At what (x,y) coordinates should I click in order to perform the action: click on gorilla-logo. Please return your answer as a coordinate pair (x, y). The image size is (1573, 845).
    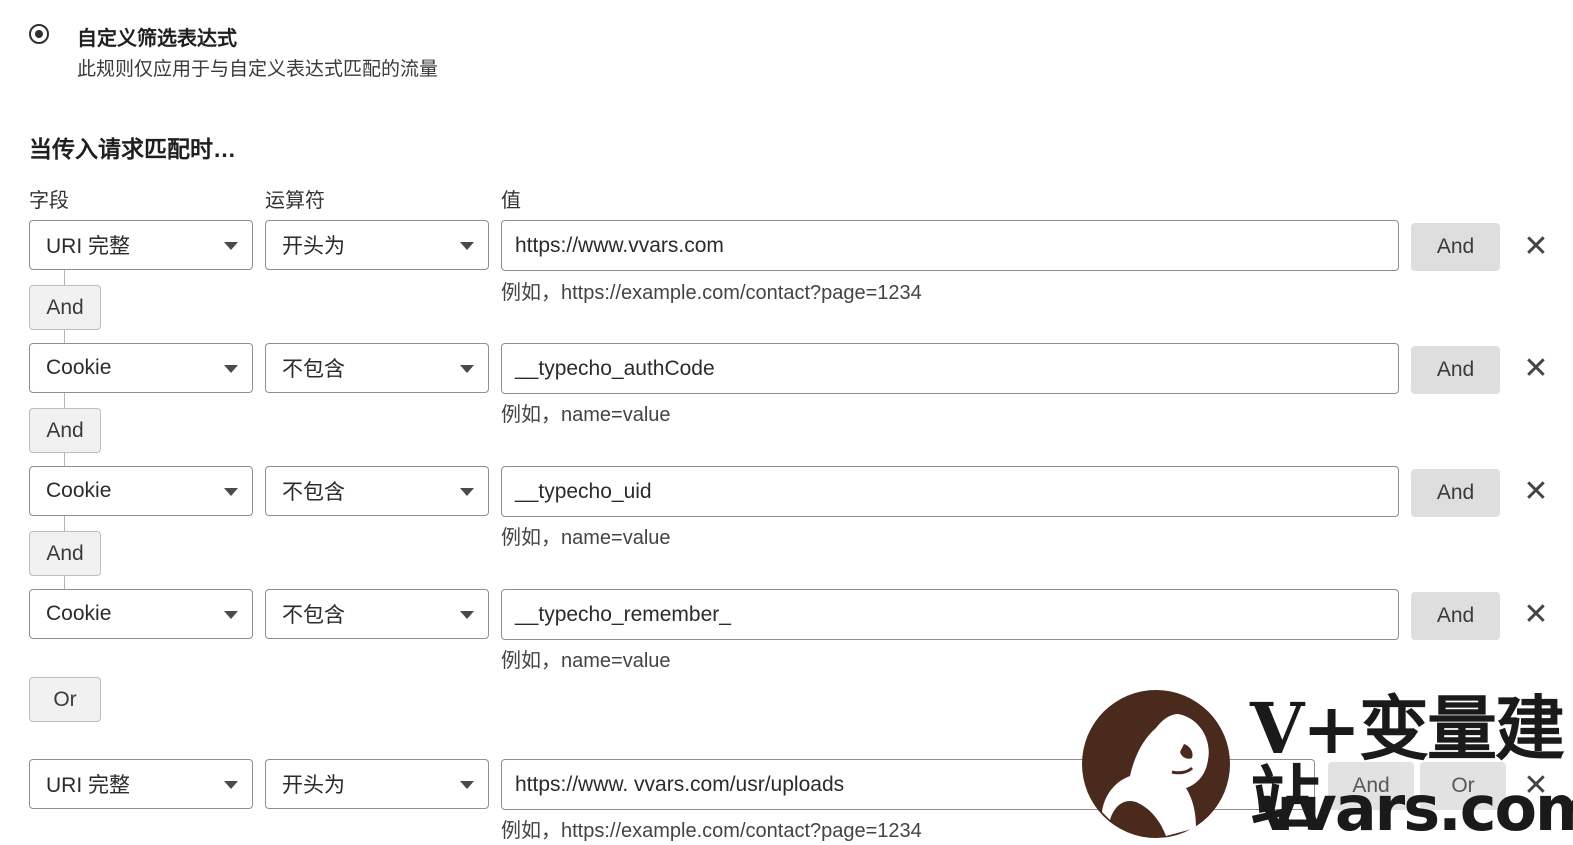
    Looking at the image, I should click on (1156, 764).